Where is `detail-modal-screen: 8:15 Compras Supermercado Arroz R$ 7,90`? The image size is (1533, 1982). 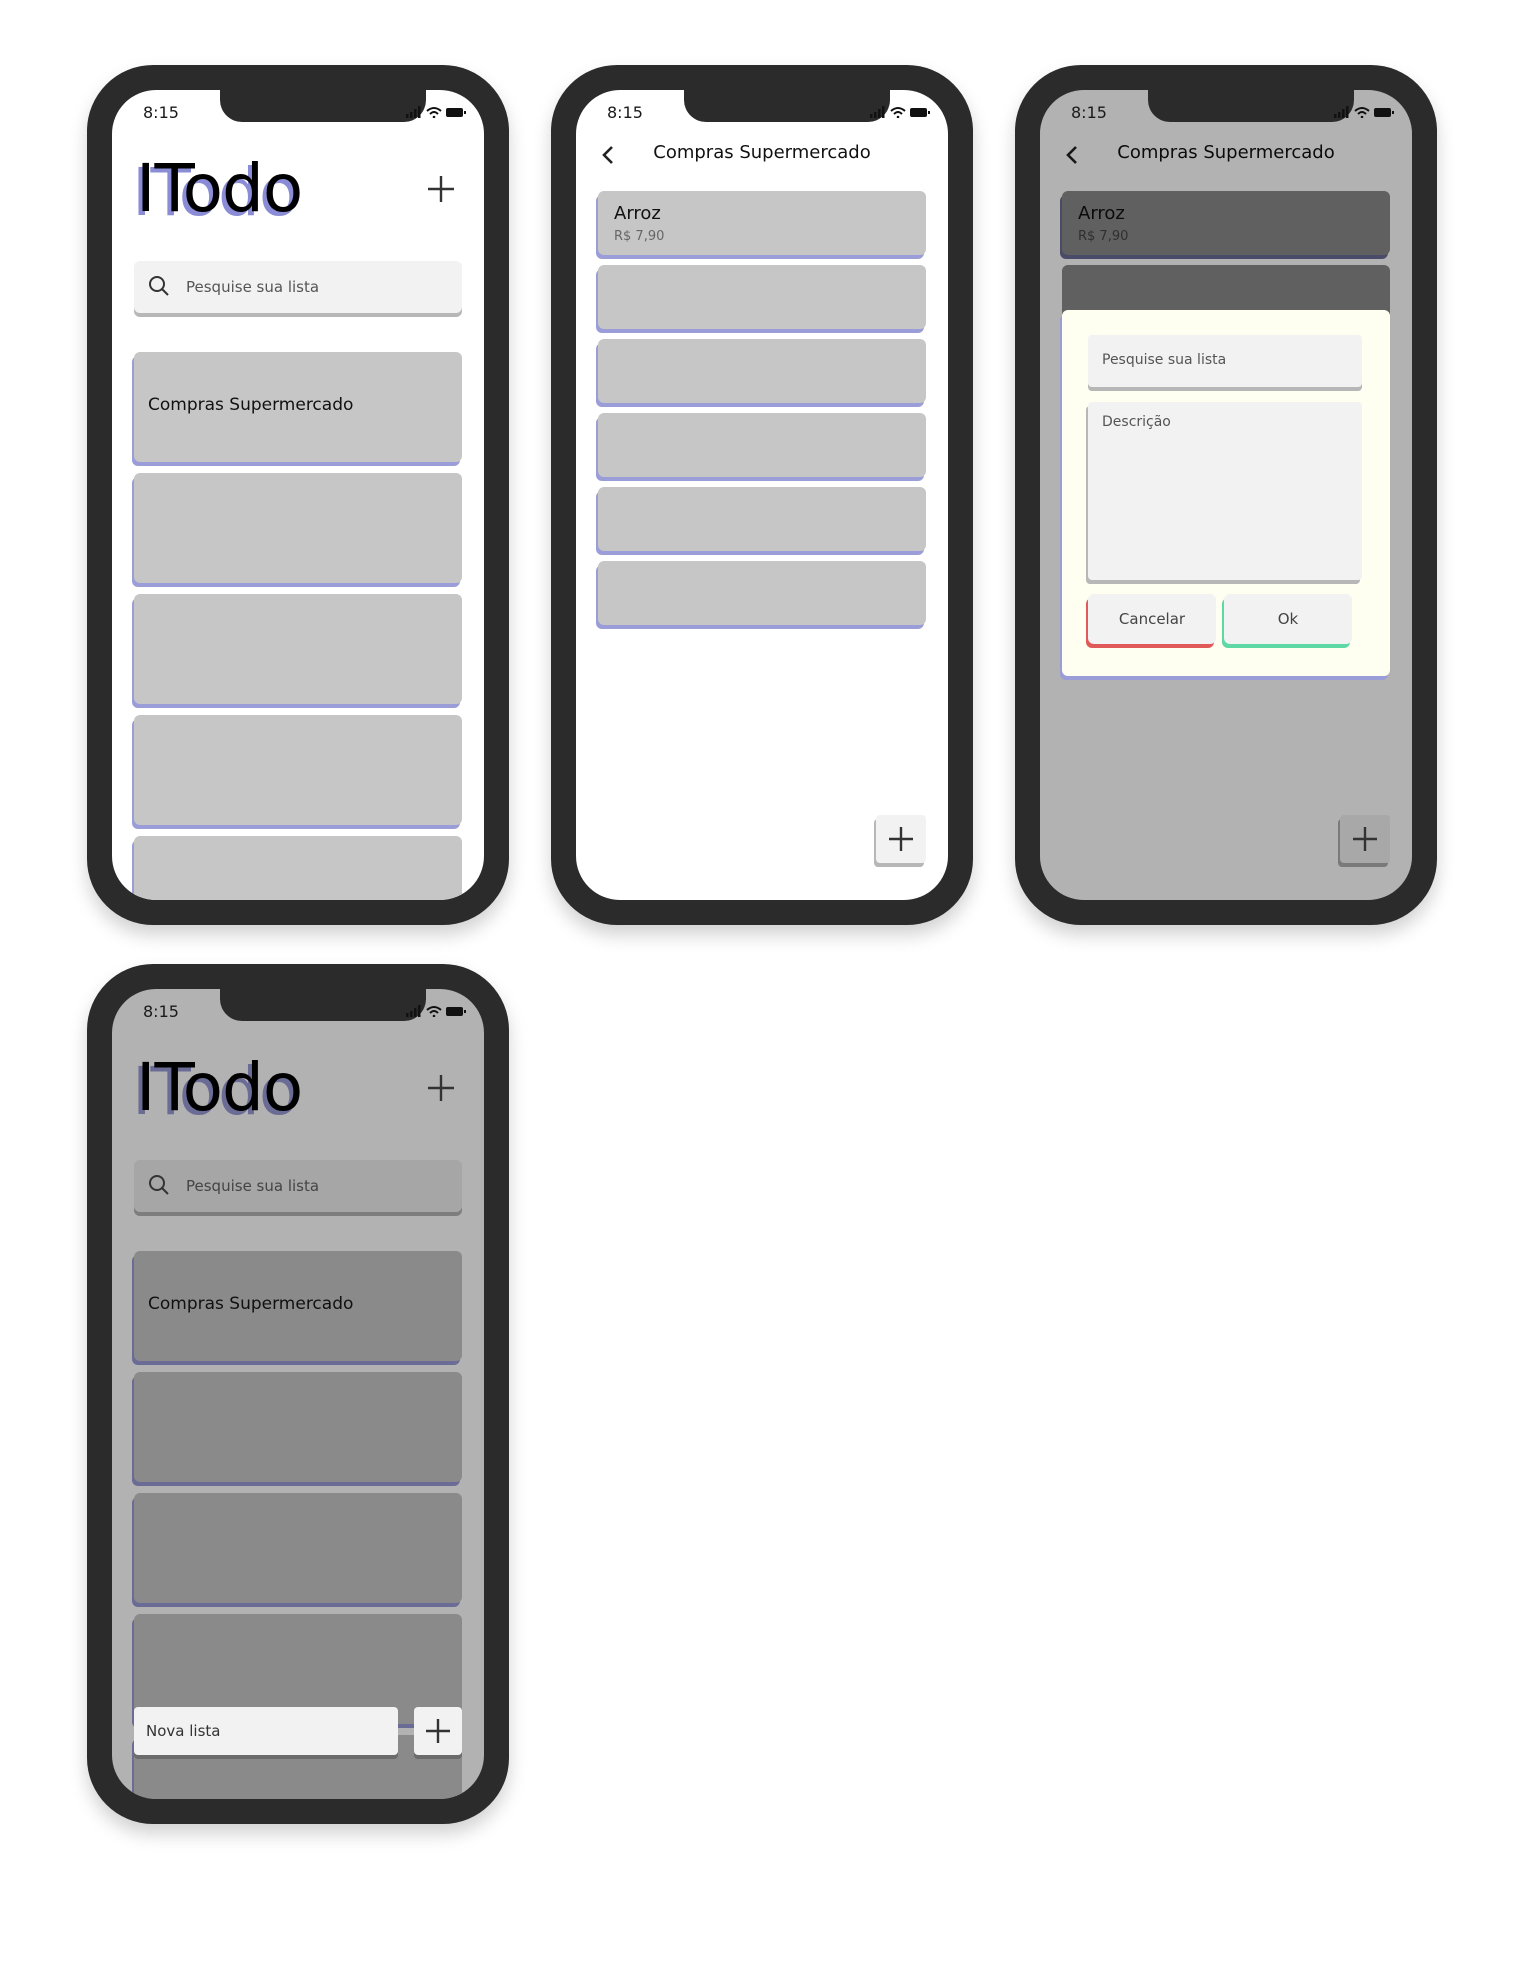 detail-modal-screen: 8:15 Compras Supermercado Arroz R$ 7,90 is located at coordinates (1226, 495).